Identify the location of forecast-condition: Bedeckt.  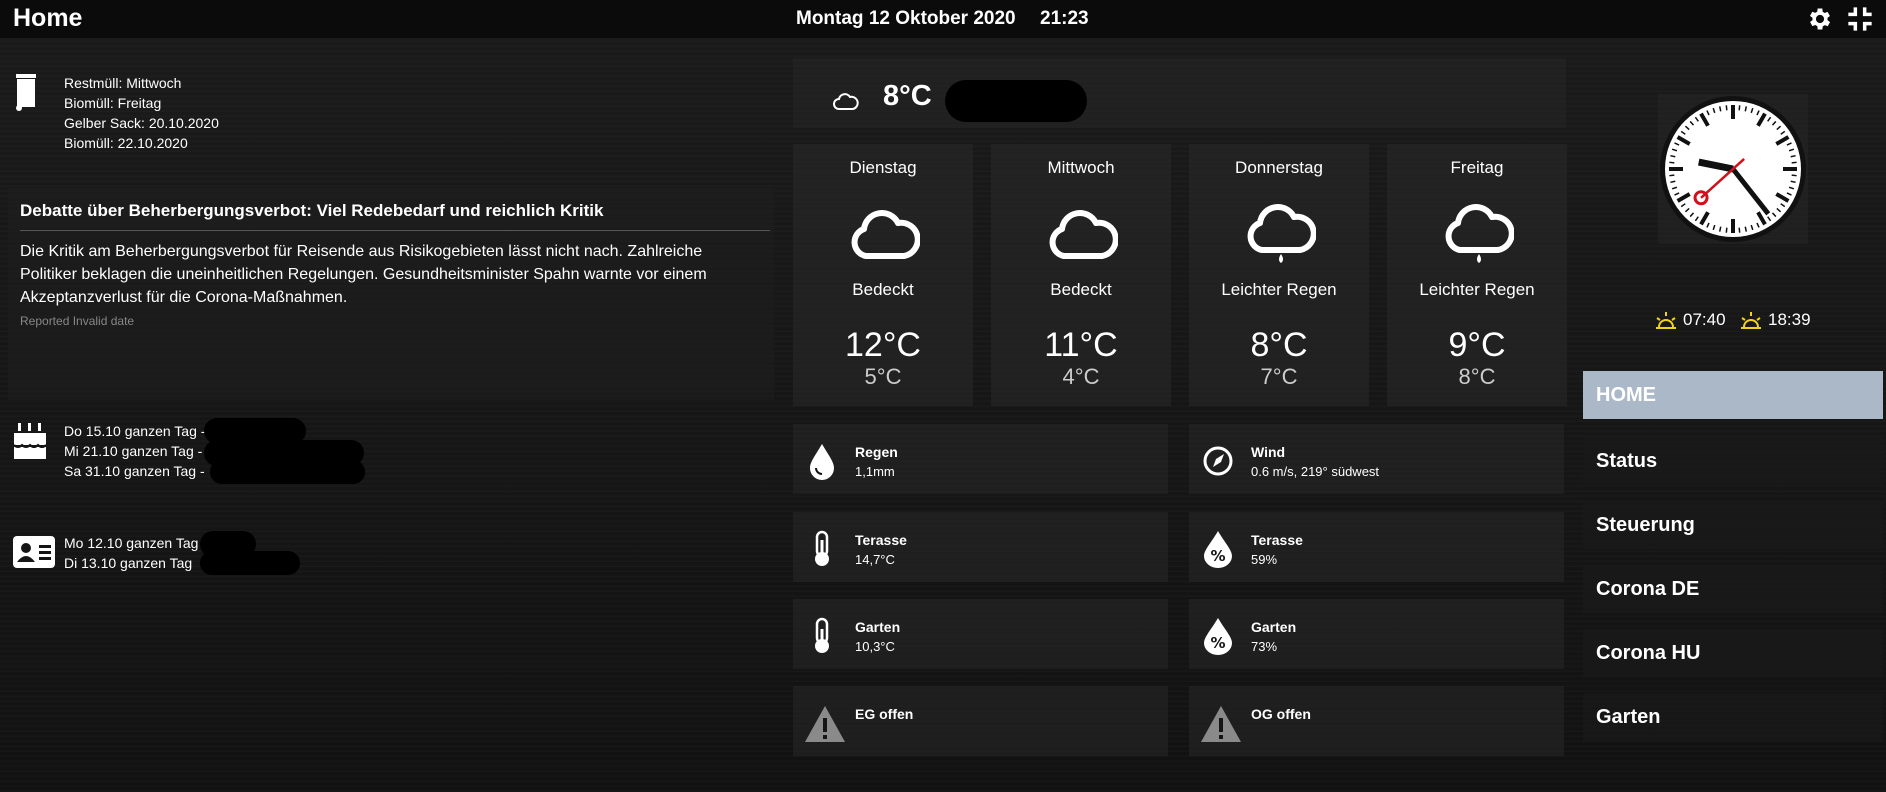
(883, 289).